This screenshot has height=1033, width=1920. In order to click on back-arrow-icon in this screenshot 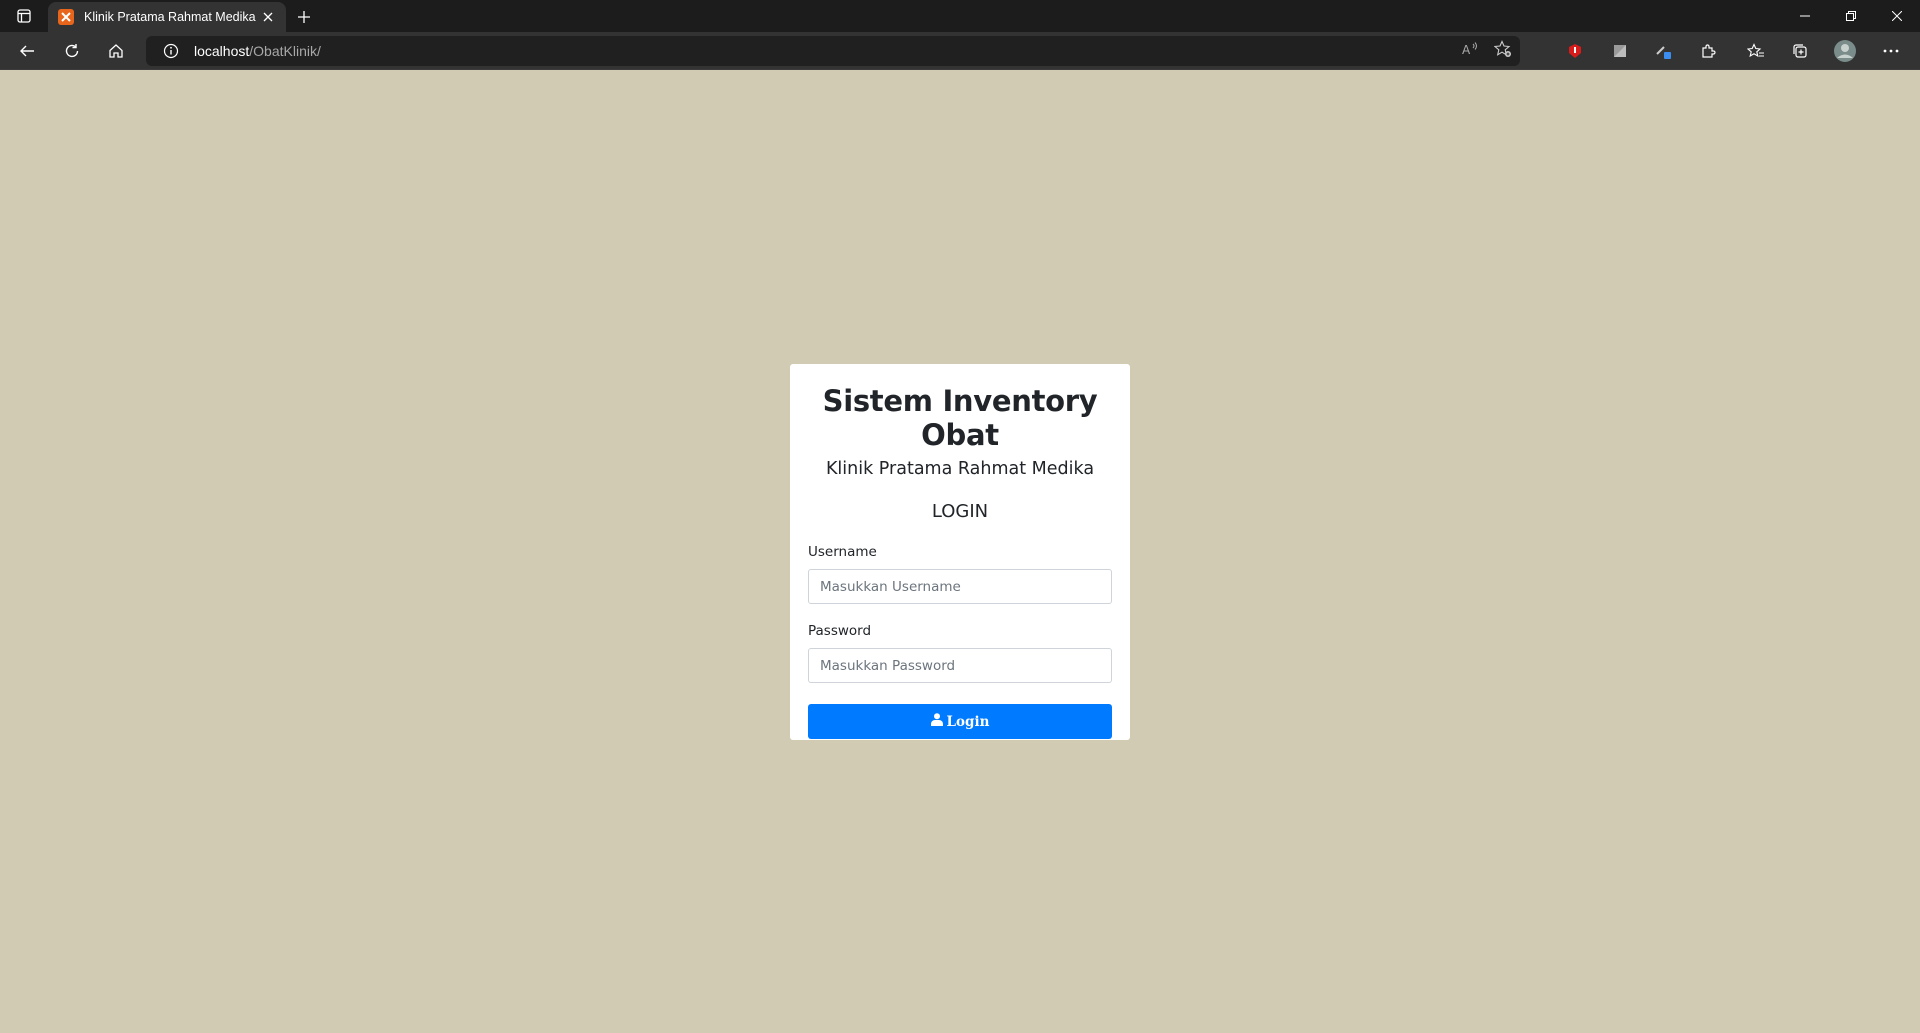, I will do `click(27, 51)`.